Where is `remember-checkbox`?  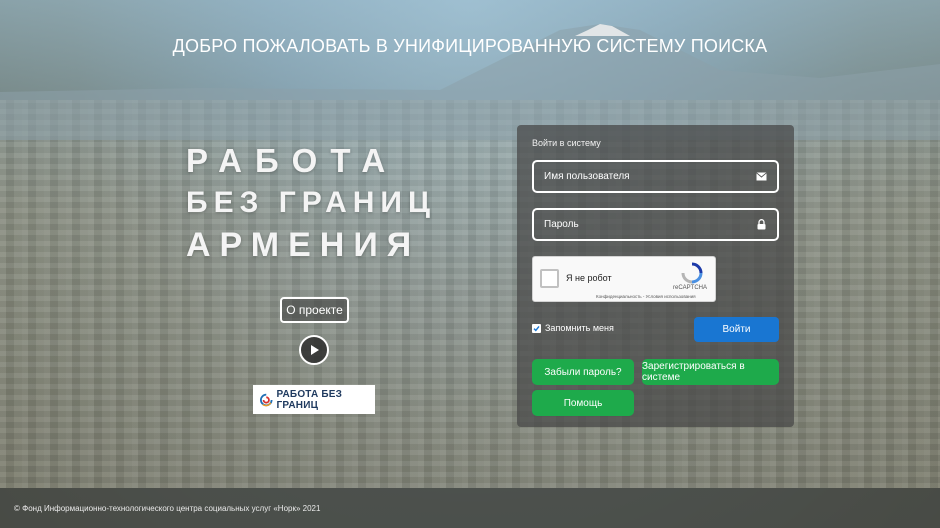
remember-checkbox is located at coordinates (536, 328).